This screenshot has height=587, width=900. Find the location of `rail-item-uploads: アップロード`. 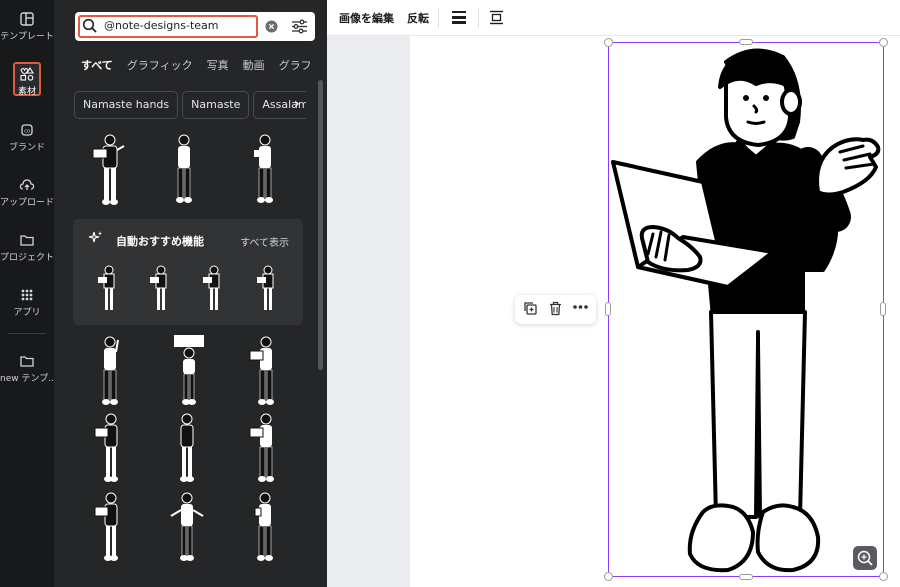

rail-item-uploads: アップロード is located at coordinates (27, 203).